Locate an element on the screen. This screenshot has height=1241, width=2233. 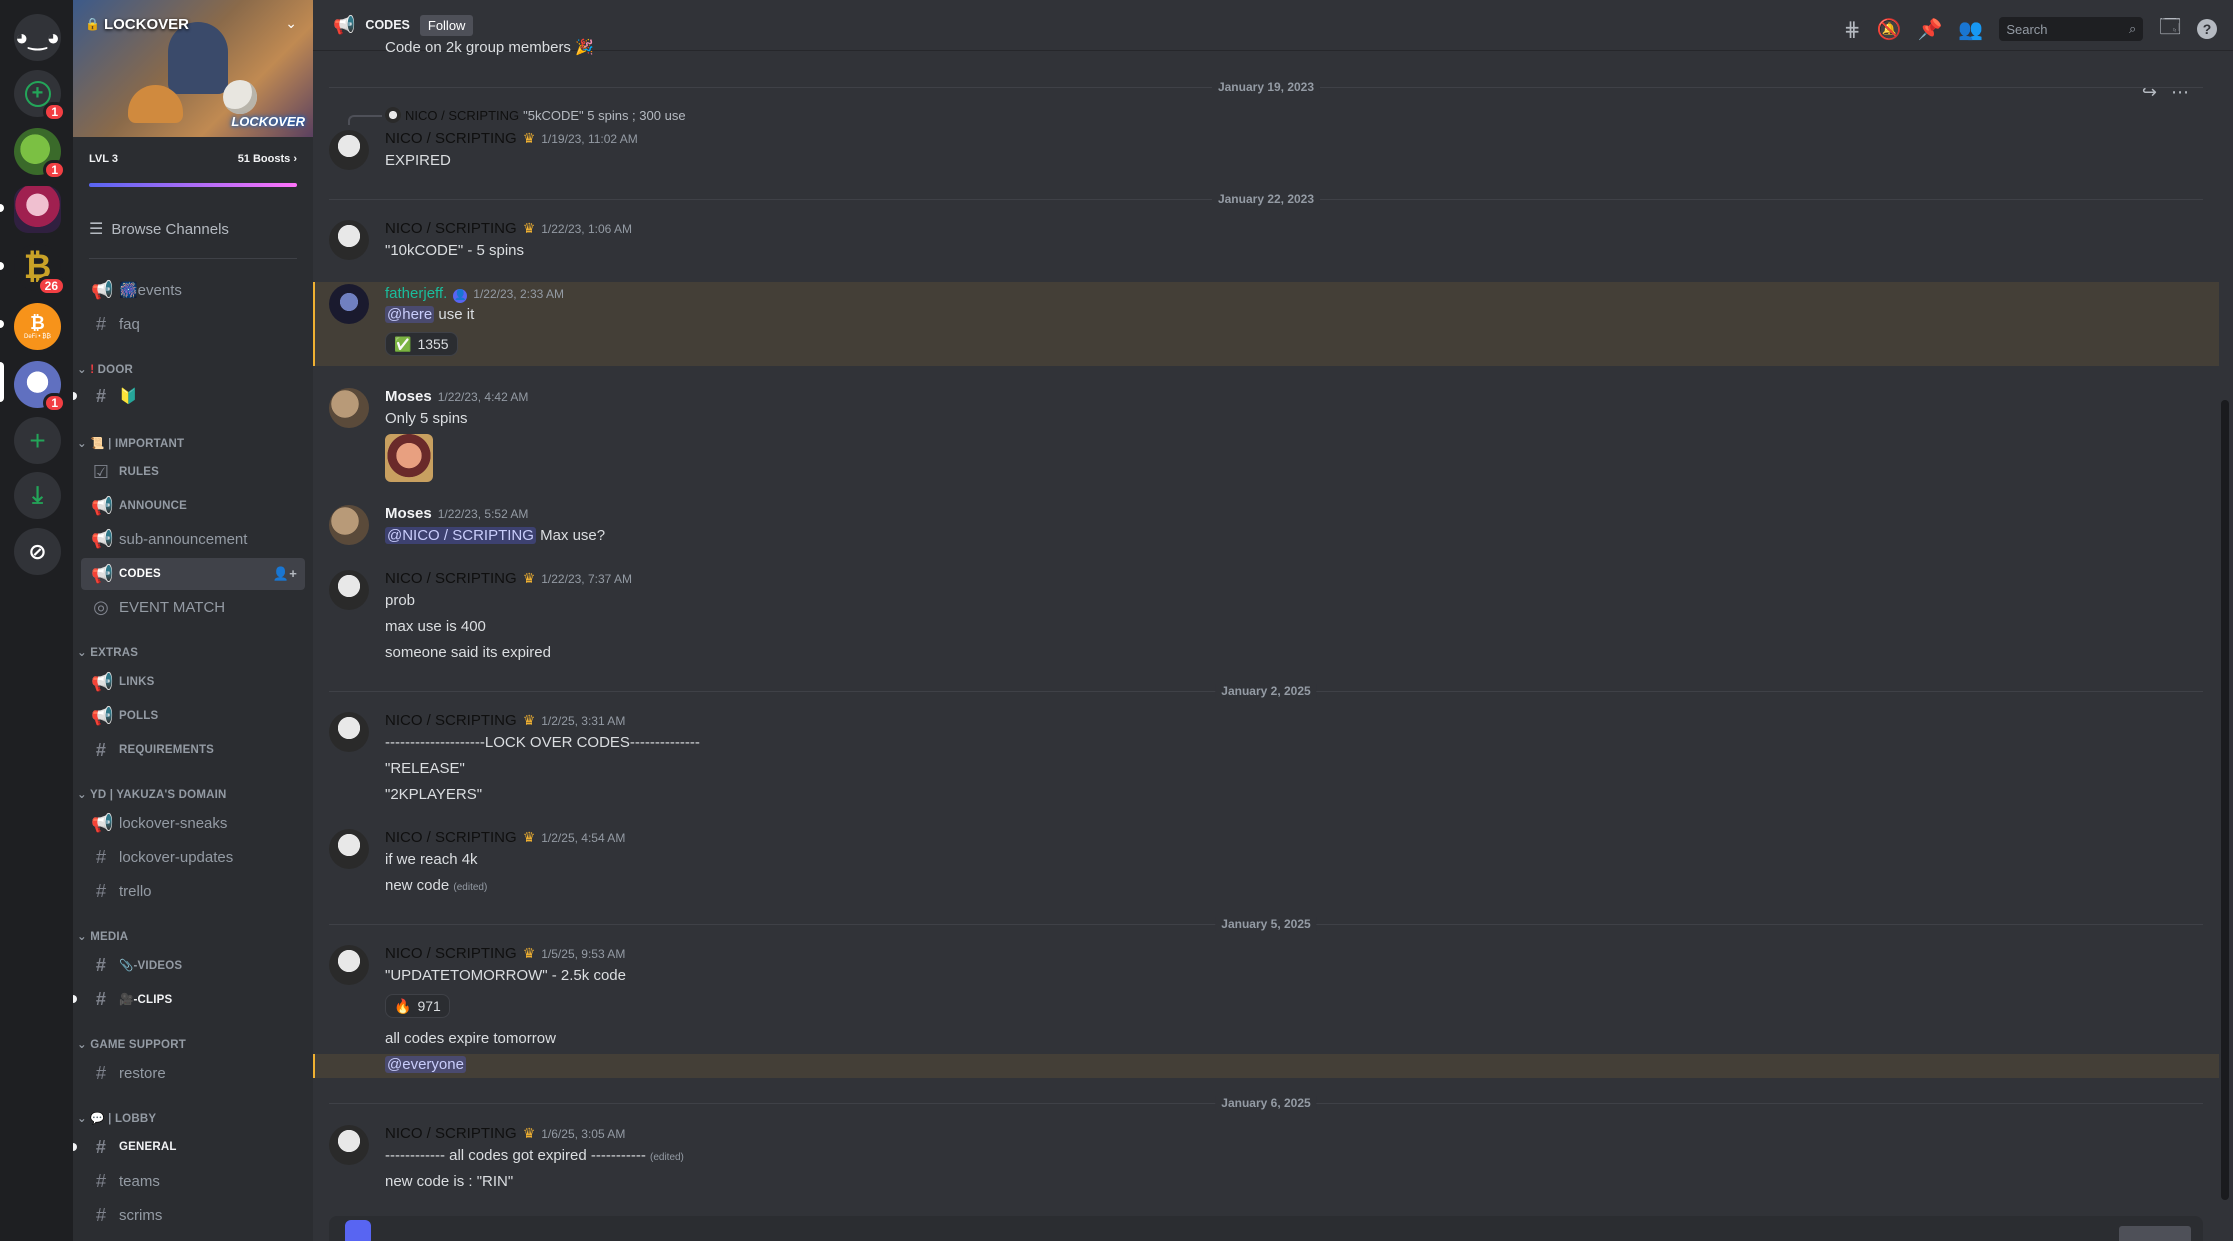
category-yakuza: ⌄ YD | YAKUZA'S DOMAIN is located at coordinates (152, 794).